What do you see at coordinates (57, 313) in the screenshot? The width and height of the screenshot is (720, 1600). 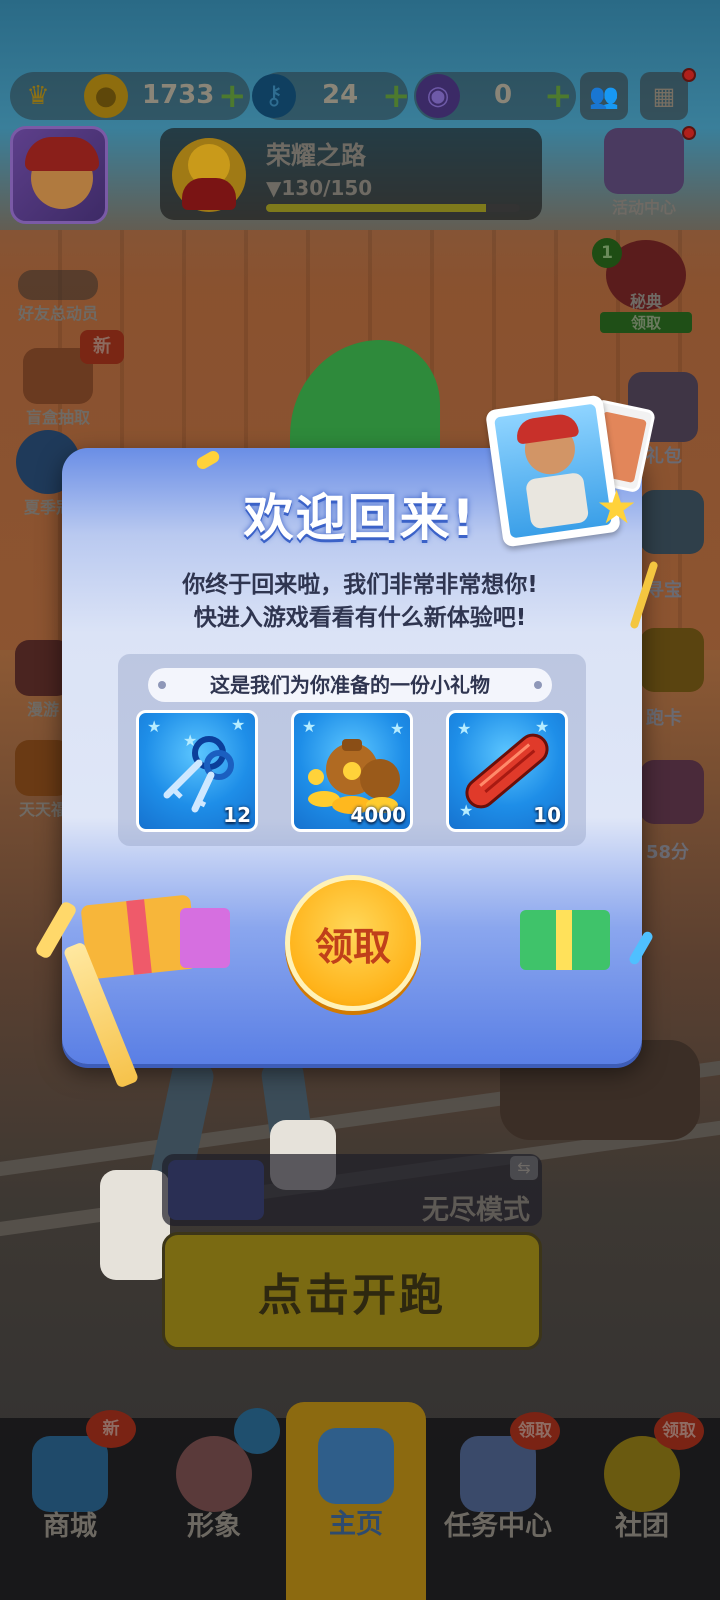 I see `friends-rally-label: 好友总动员` at bounding box center [57, 313].